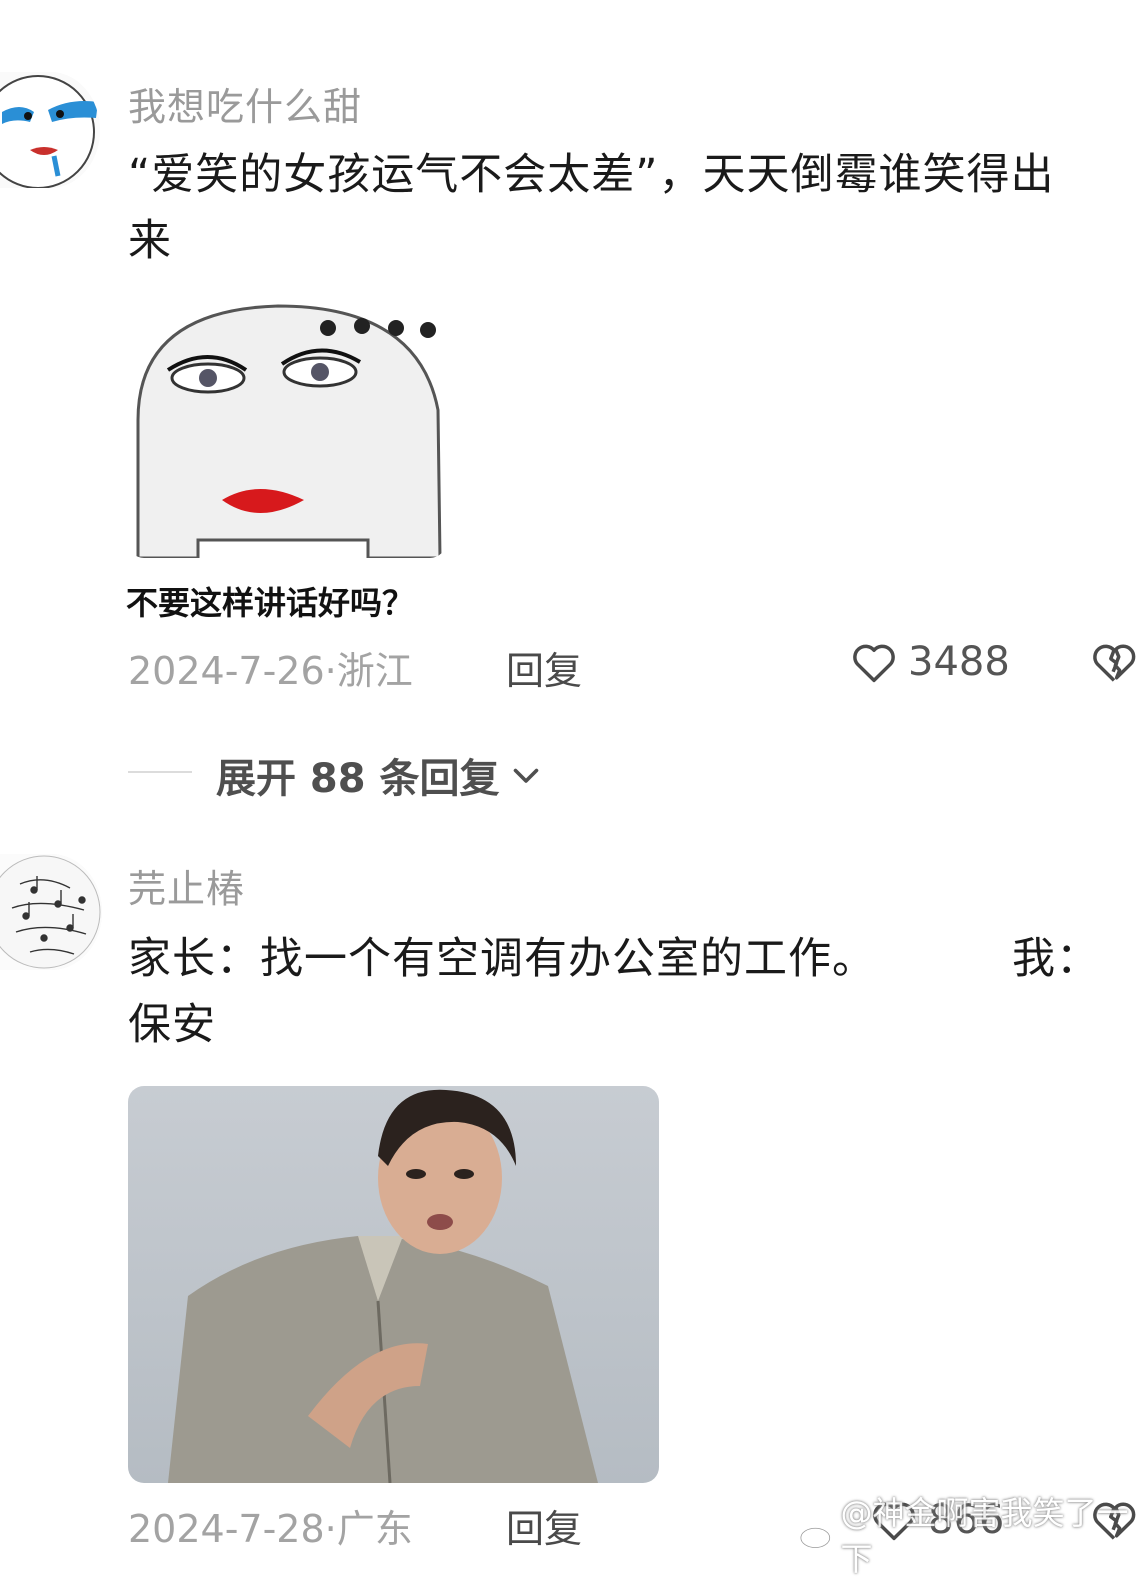 Image resolution: width=1148 pixels, height=1580 pixels. I want to click on heart-outline-icon, so click(874, 663).